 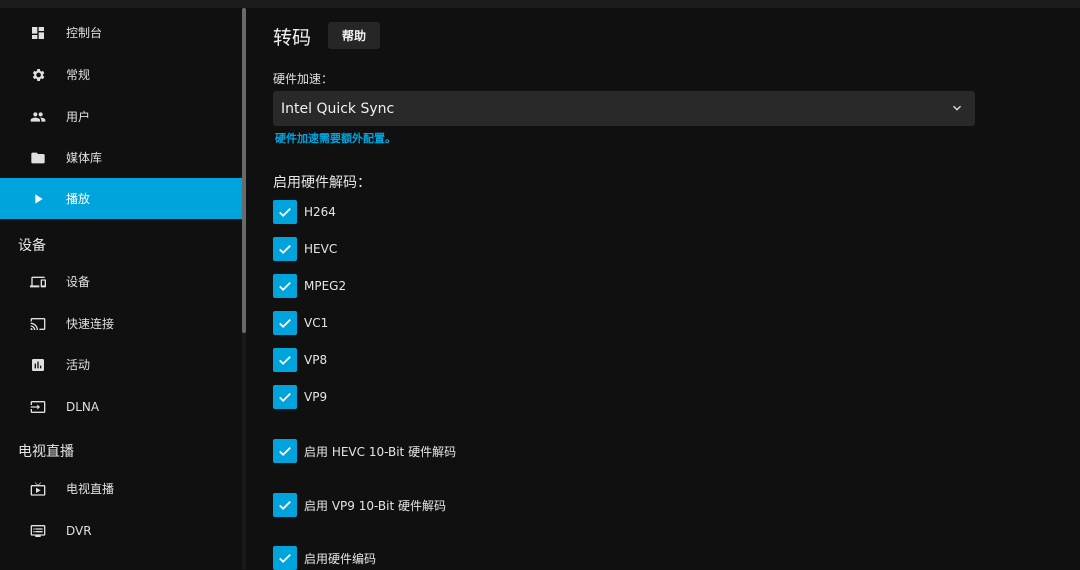 What do you see at coordinates (38, 199) in the screenshot?
I see `play-icon` at bounding box center [38, 199].